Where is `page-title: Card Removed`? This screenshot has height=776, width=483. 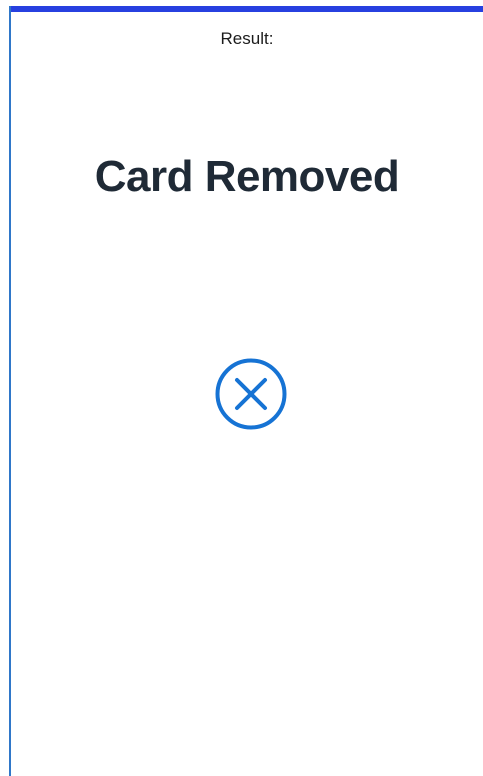 page-title: Card Removed is located at coordinates (247, 176).